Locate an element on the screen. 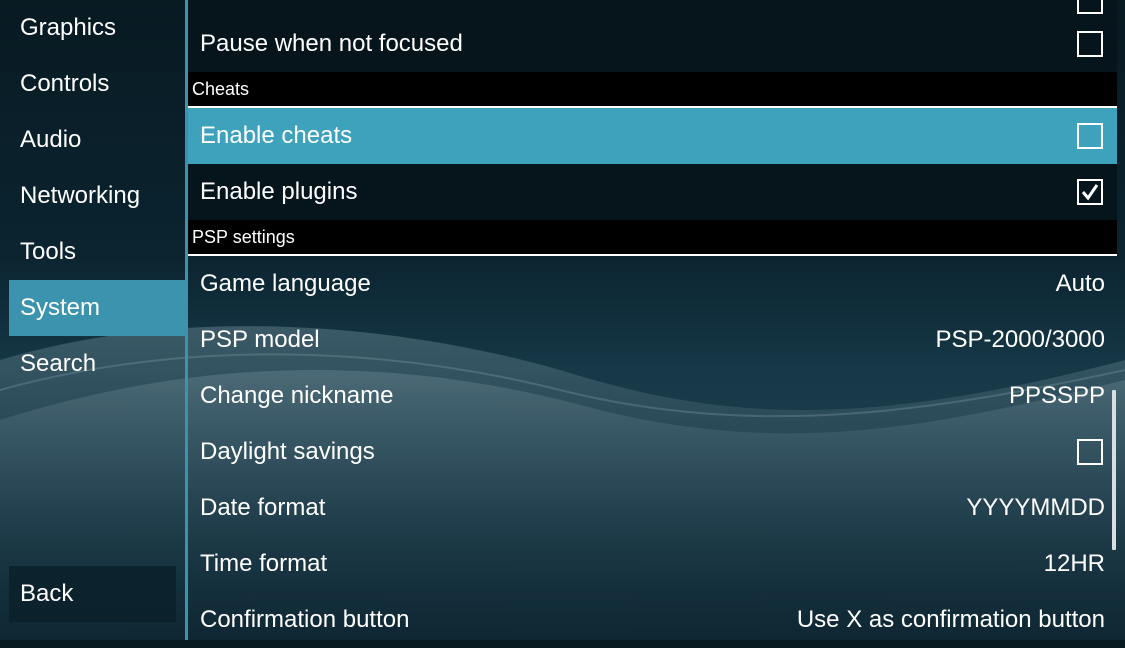 The width and height of the screenshot is (1125, 648). settings-row-game-language: Game language Auto is located at coordinates (652, 284).